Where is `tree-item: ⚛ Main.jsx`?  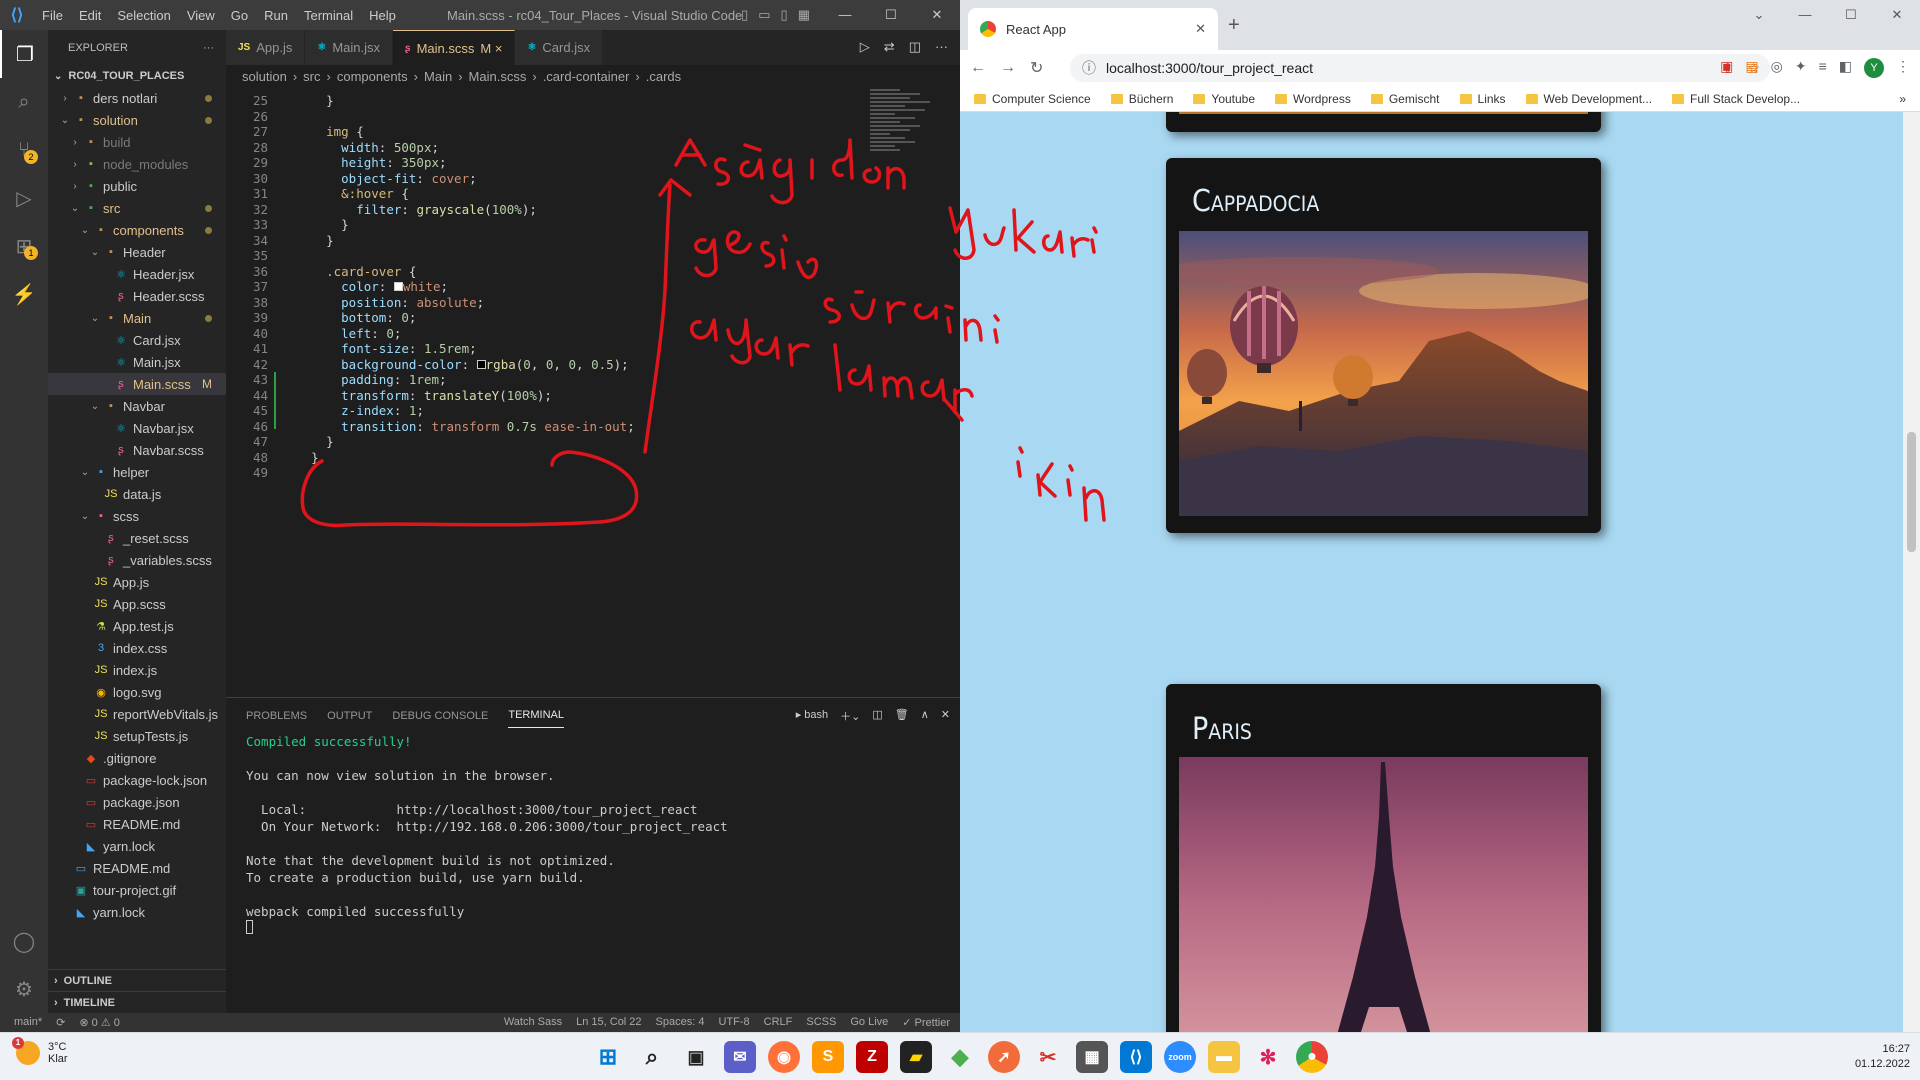
tree-item: ⚛ Main.jsx is located at coordinates (137, 362).